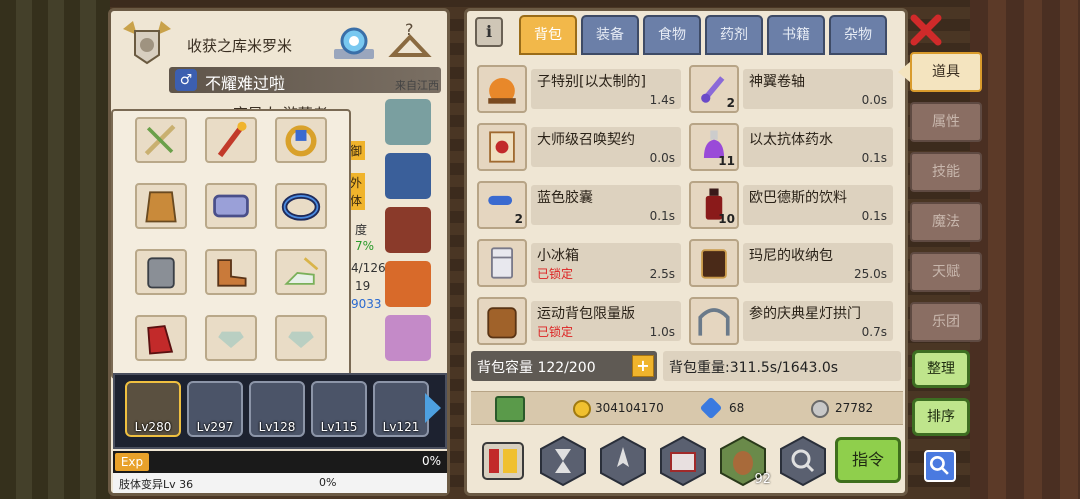 The height and width of the screenshot is (499, 1080). What do you see at coordinates (687, 408) in the screenshot?
I see `currency-bar: 304104170 68 27782` at bounding box center [687, 408].